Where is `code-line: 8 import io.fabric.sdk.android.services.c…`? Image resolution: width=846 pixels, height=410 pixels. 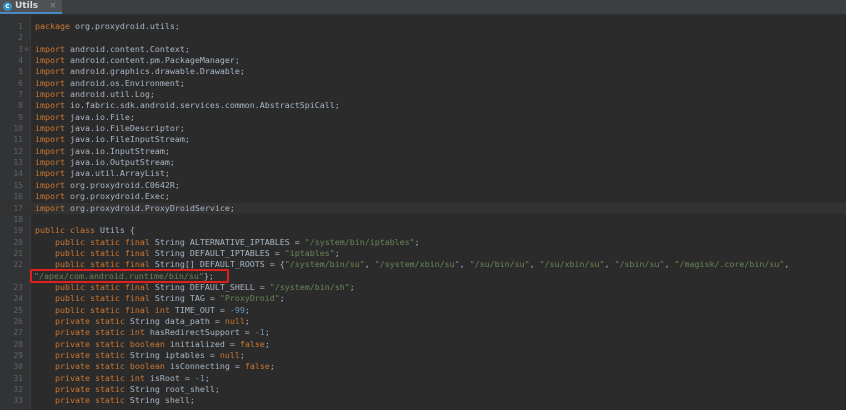
code-line: 8 import io.fabric.sdk.android.services.c… is located at coordinates (423, 105).